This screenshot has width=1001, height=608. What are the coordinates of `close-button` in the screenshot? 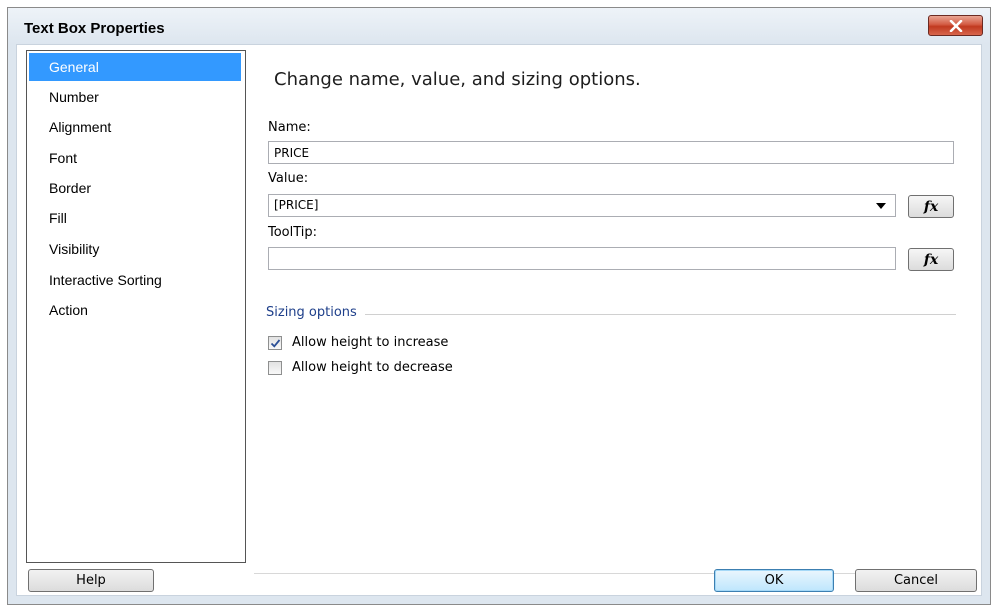 It's located at (955, 25).